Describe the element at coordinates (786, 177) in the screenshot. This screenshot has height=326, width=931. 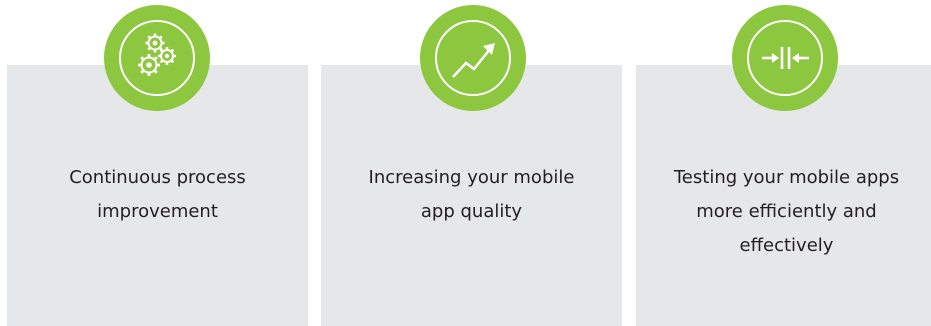
I see `caption-line: Testing your mobile apps` at that location.